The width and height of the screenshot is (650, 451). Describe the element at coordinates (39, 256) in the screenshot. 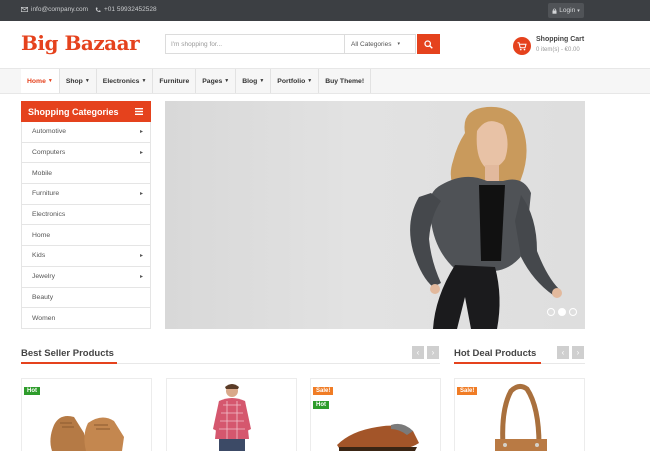

I see `sidebar-item-label: Kids` at that location.